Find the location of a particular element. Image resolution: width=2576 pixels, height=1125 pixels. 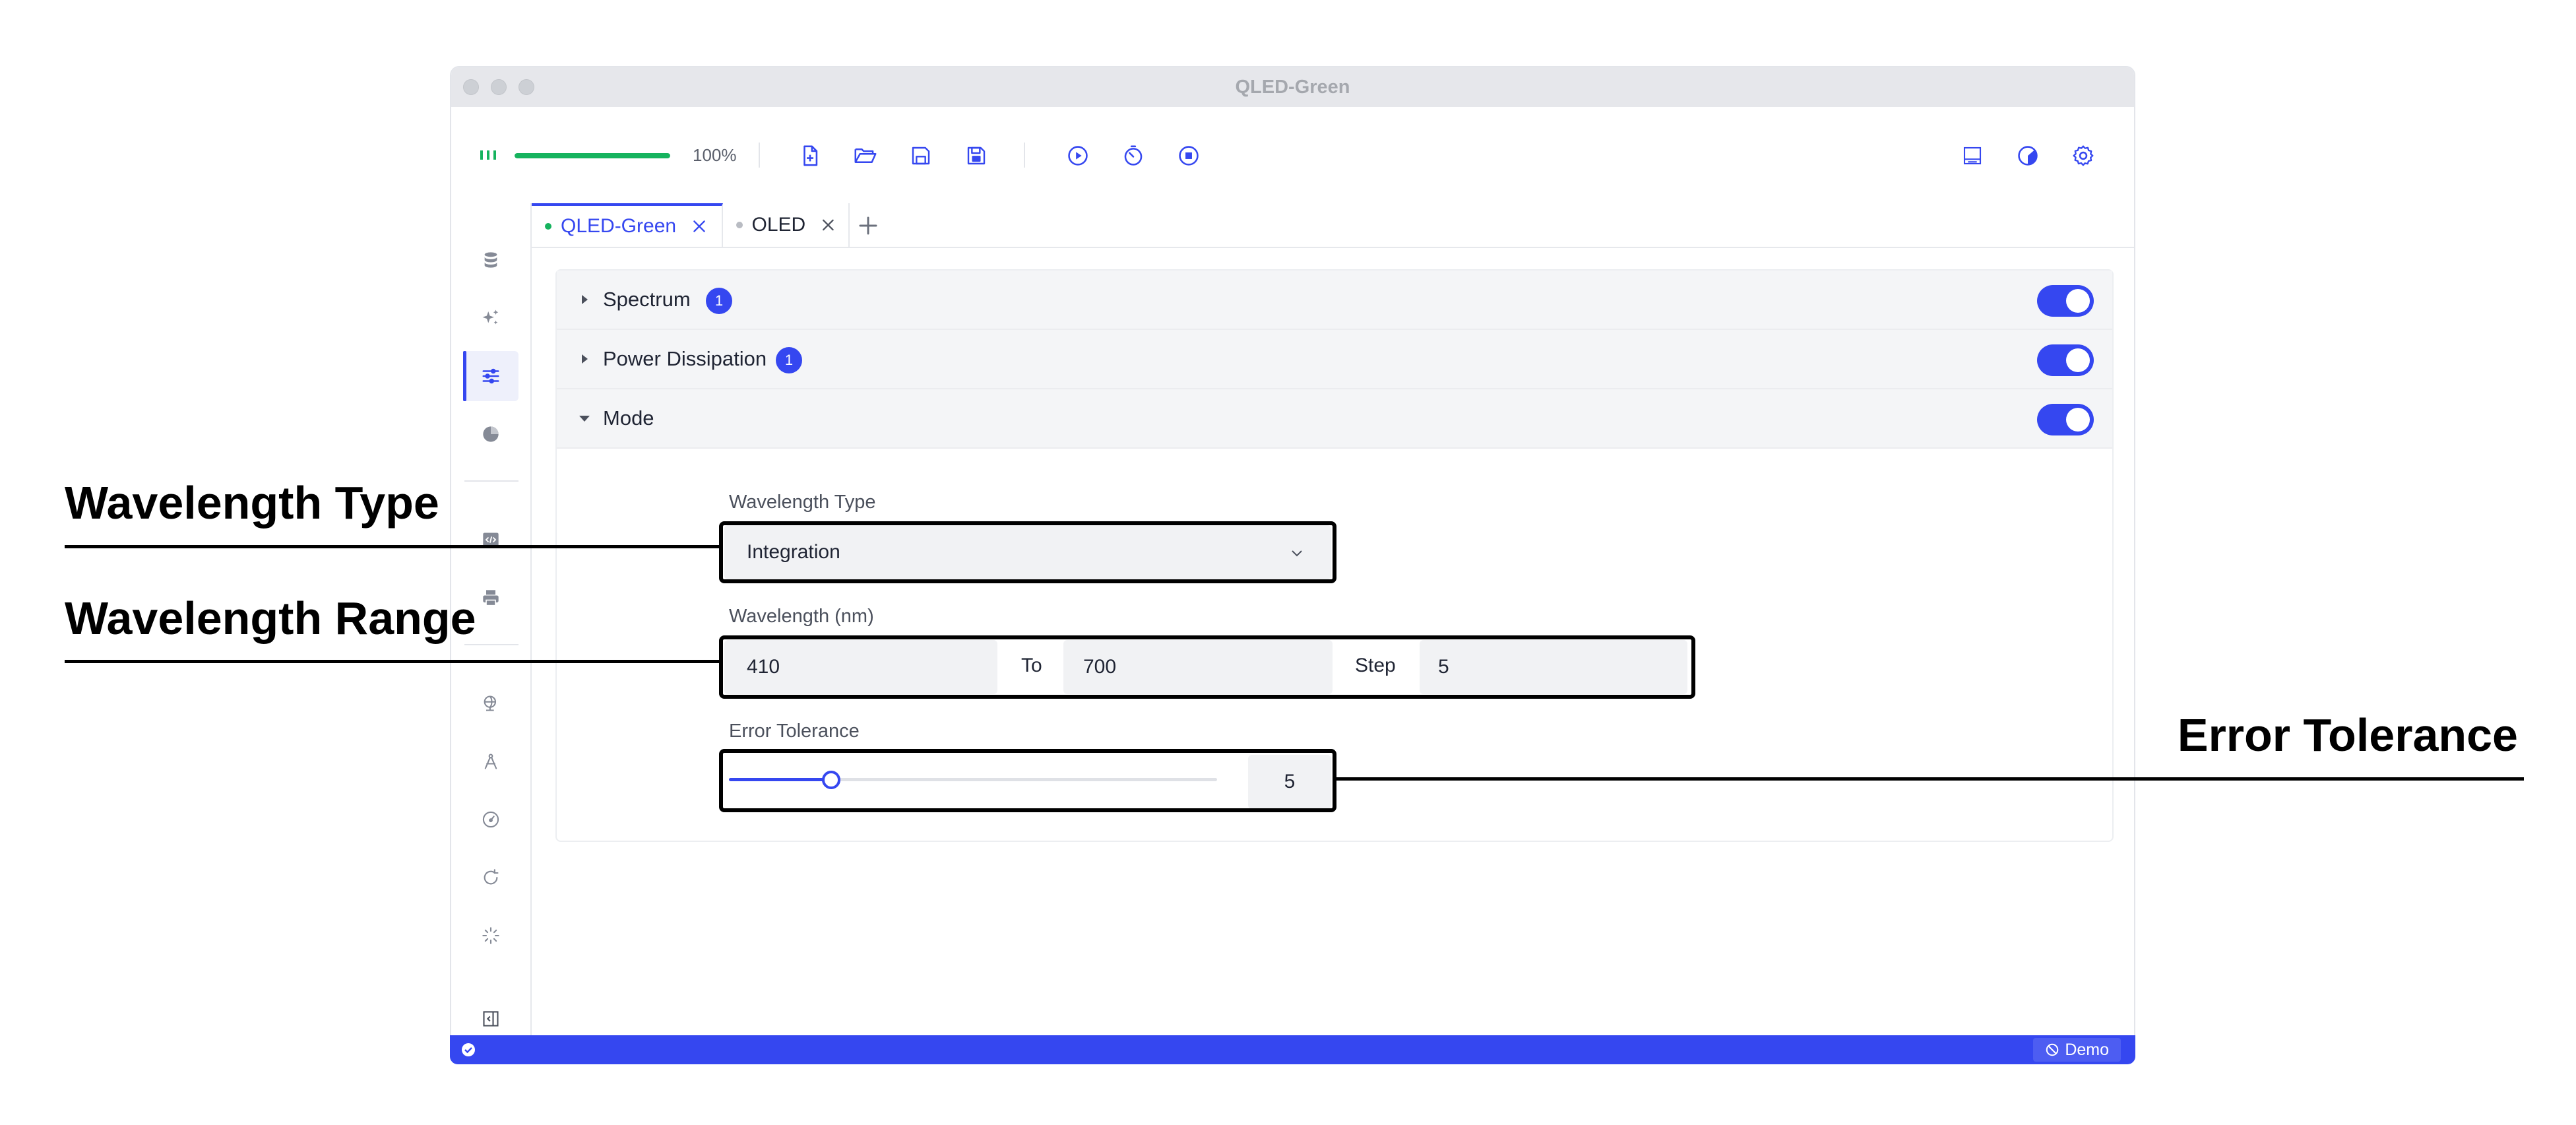

demo-badge: Demo is located at coordinates (2077, 1050).